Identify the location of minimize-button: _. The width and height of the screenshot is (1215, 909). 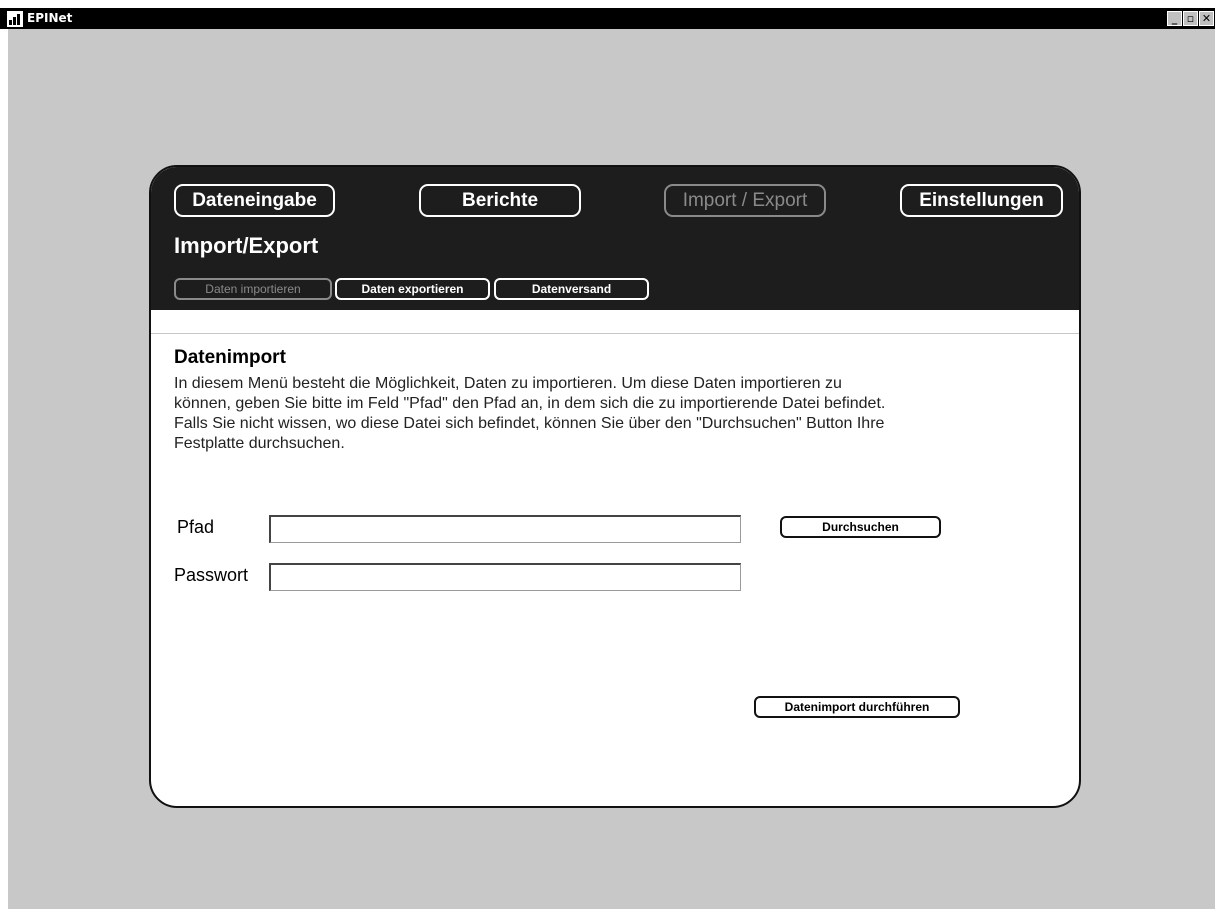
(1174, 18).